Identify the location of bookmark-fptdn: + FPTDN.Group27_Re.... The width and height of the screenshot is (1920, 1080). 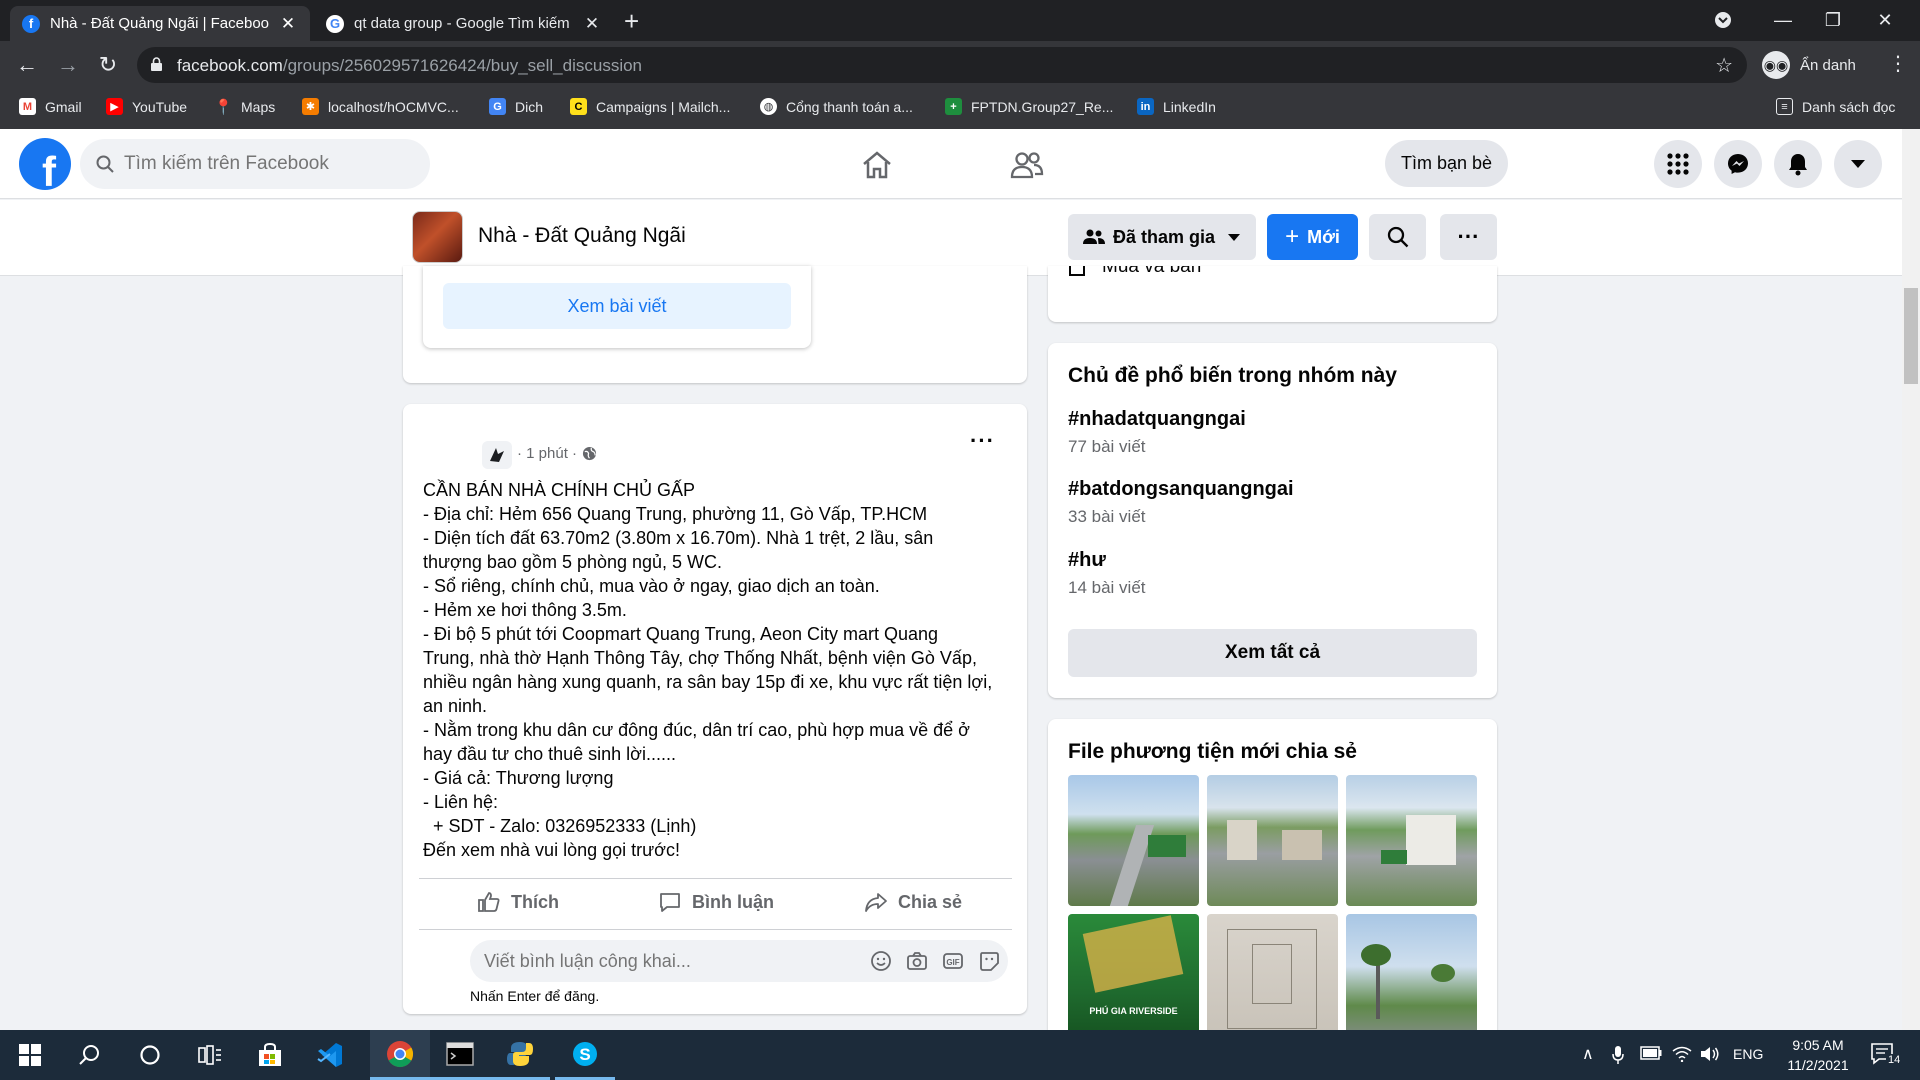
(1029, 106).